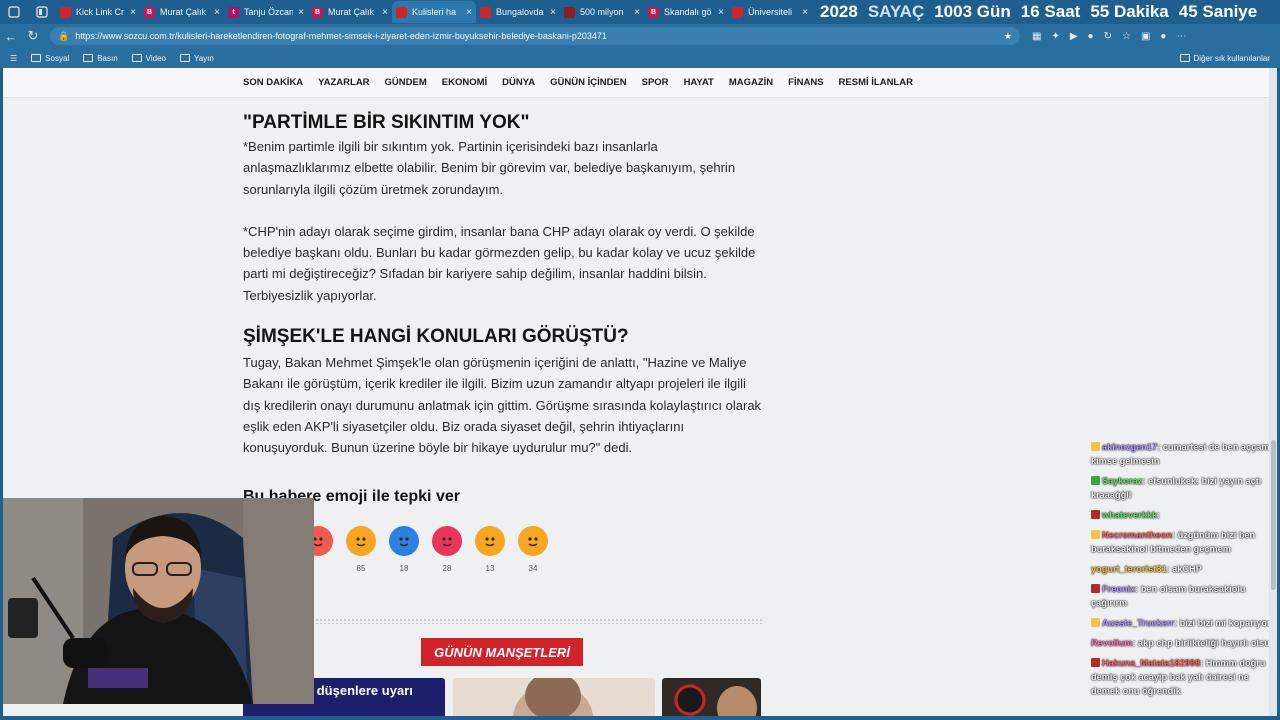 This screenshot has height=720, width=1280. What do you see at coordinates (158, 601) in the screenshot?
I see `webcam-overlay` at bounding box center [158, 601].